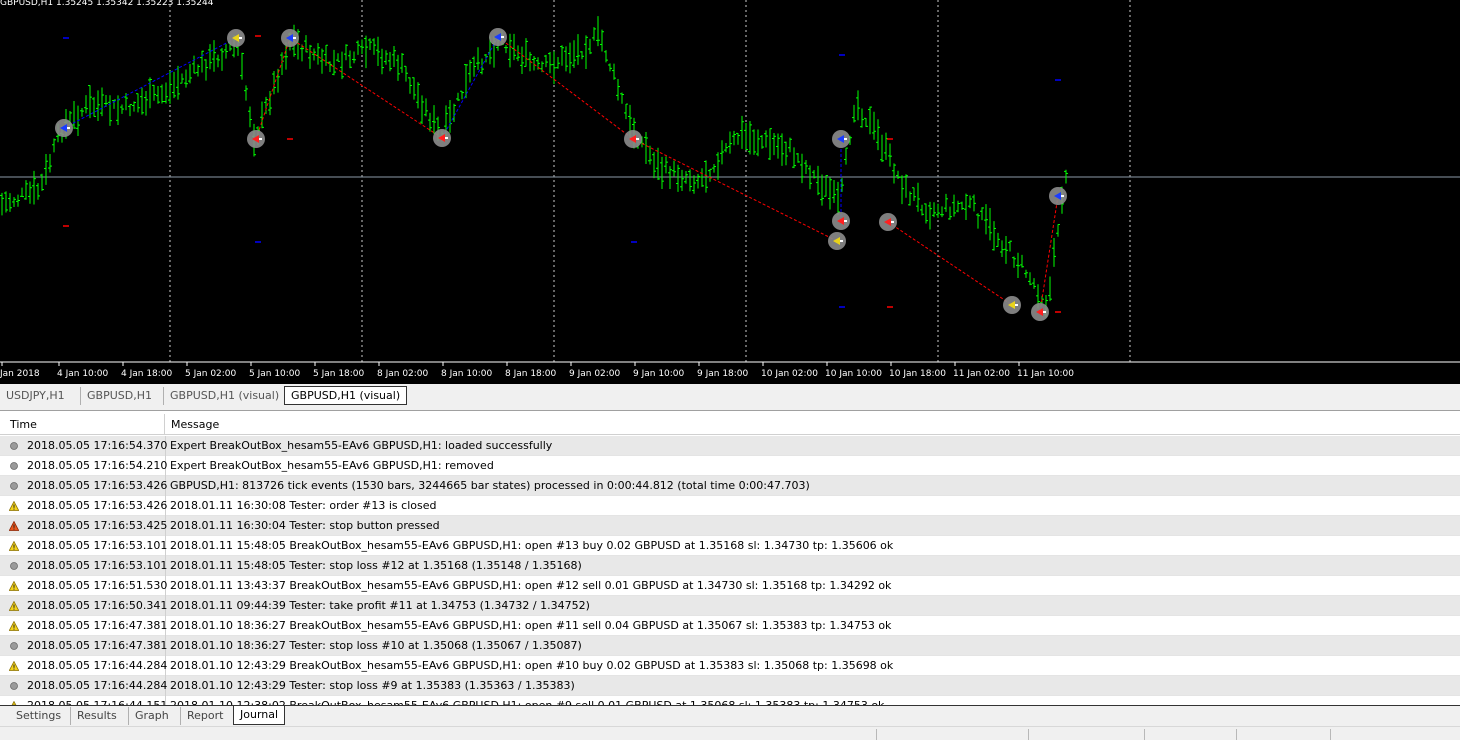 Image resolution: width=1460 pixels, height=740 pixels. What do you see at coordinates (531, 374) in the screenshot?
I see `time-axis-label: 8 Jan 18:00` at bounding box center [531, 374].